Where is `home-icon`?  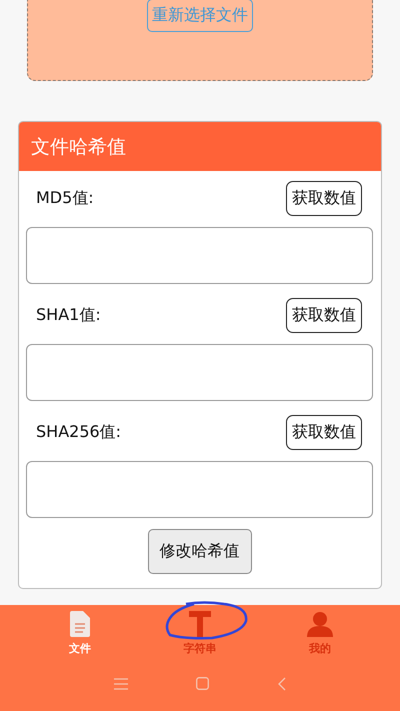 home-icon is located at coordinates (203, 683).